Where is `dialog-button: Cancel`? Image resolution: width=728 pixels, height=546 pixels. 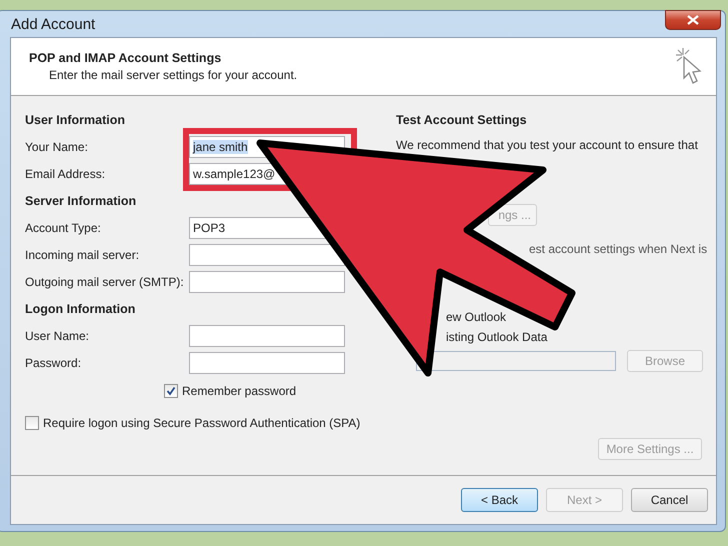 dialog-button: Cancel is located at coordinates (669, 500).